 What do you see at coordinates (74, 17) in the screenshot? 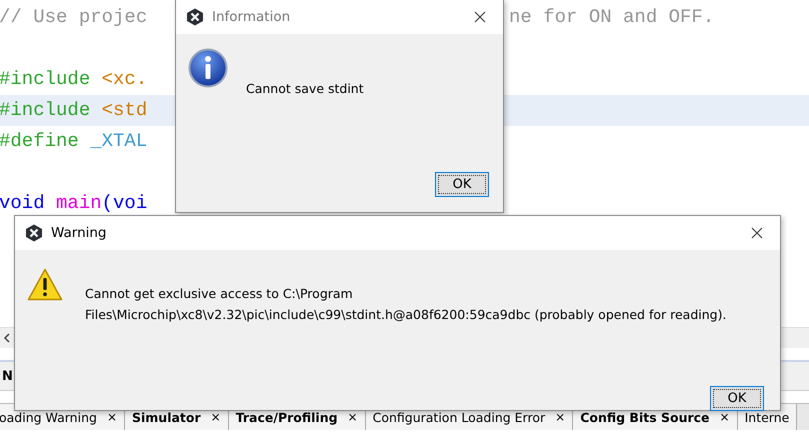
I see `code-line: // Use projec` at bounding box center [74, 17].